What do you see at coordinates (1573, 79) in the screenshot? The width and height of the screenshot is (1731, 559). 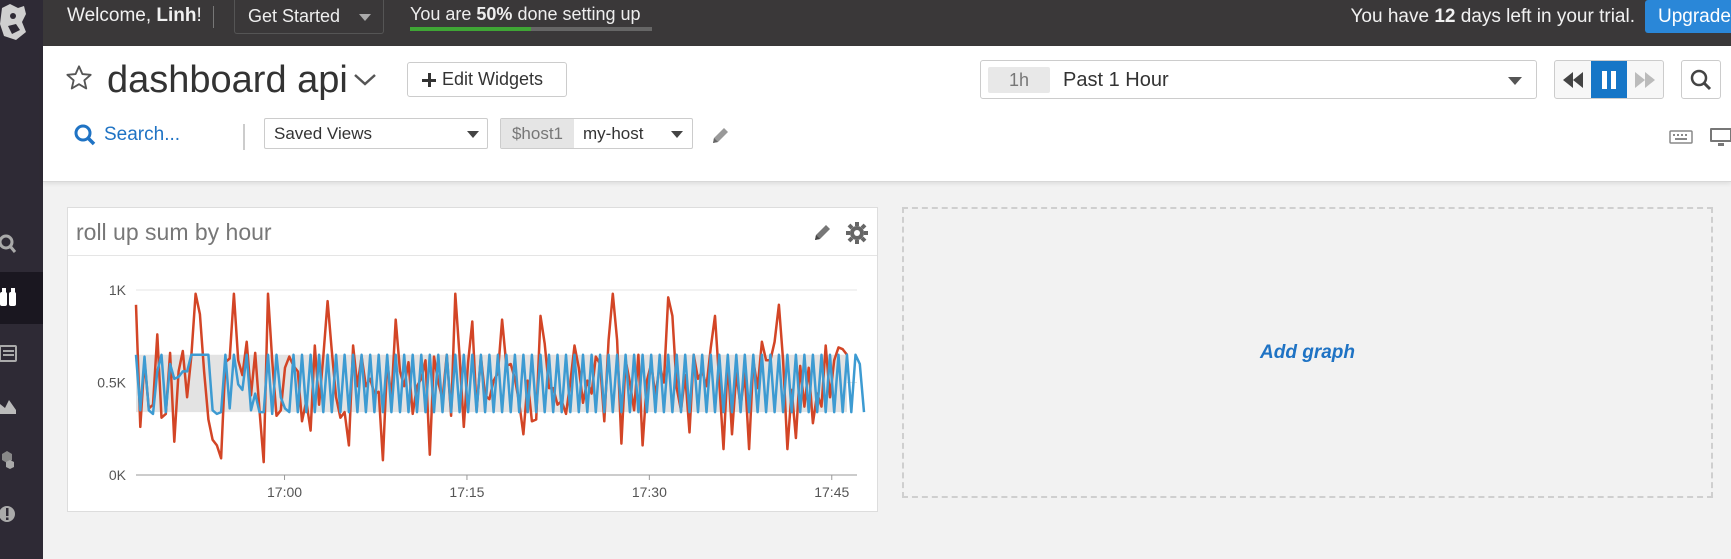 I see `rewind-icon` at bounding box center [1573, 79].